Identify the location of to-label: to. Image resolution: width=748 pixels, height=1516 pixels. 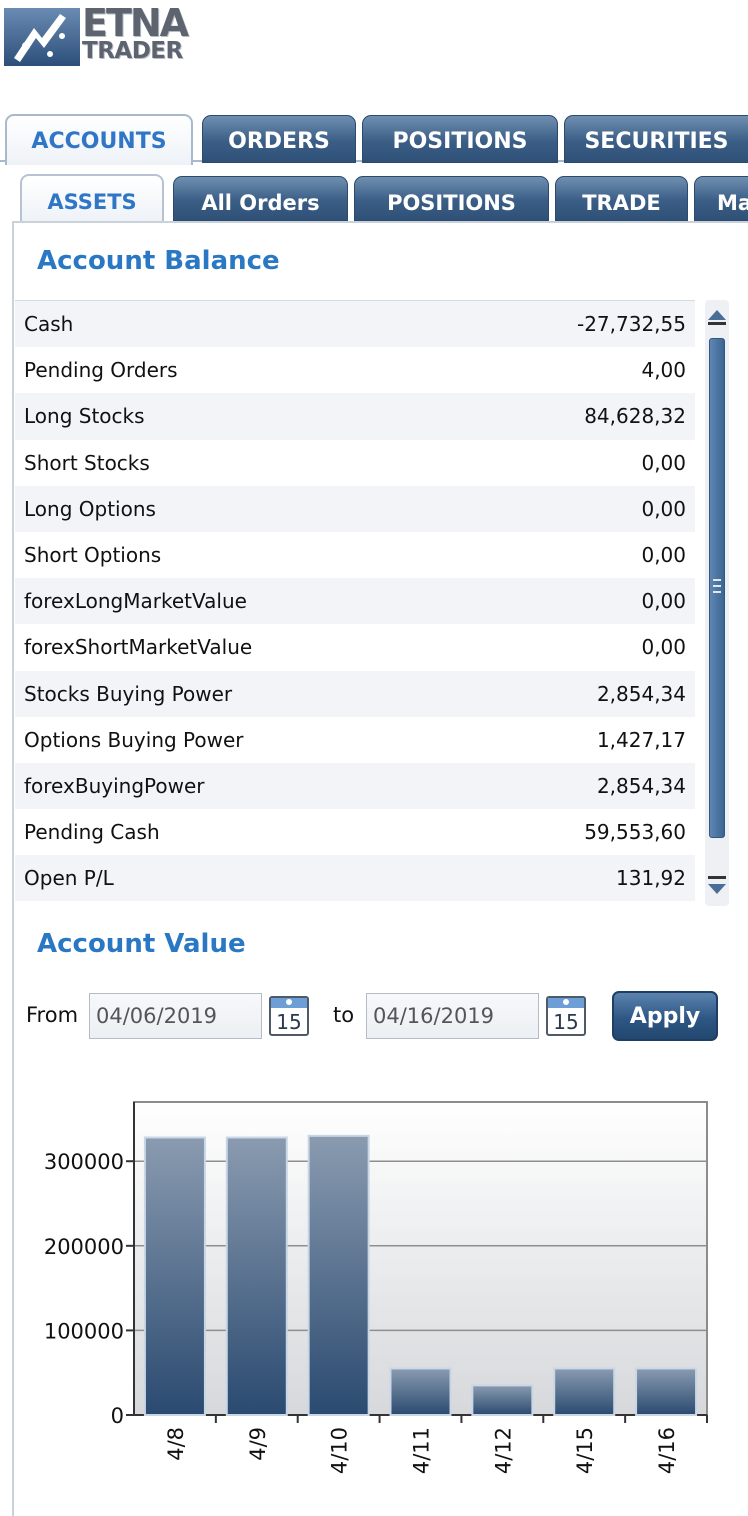
(344, 1015).